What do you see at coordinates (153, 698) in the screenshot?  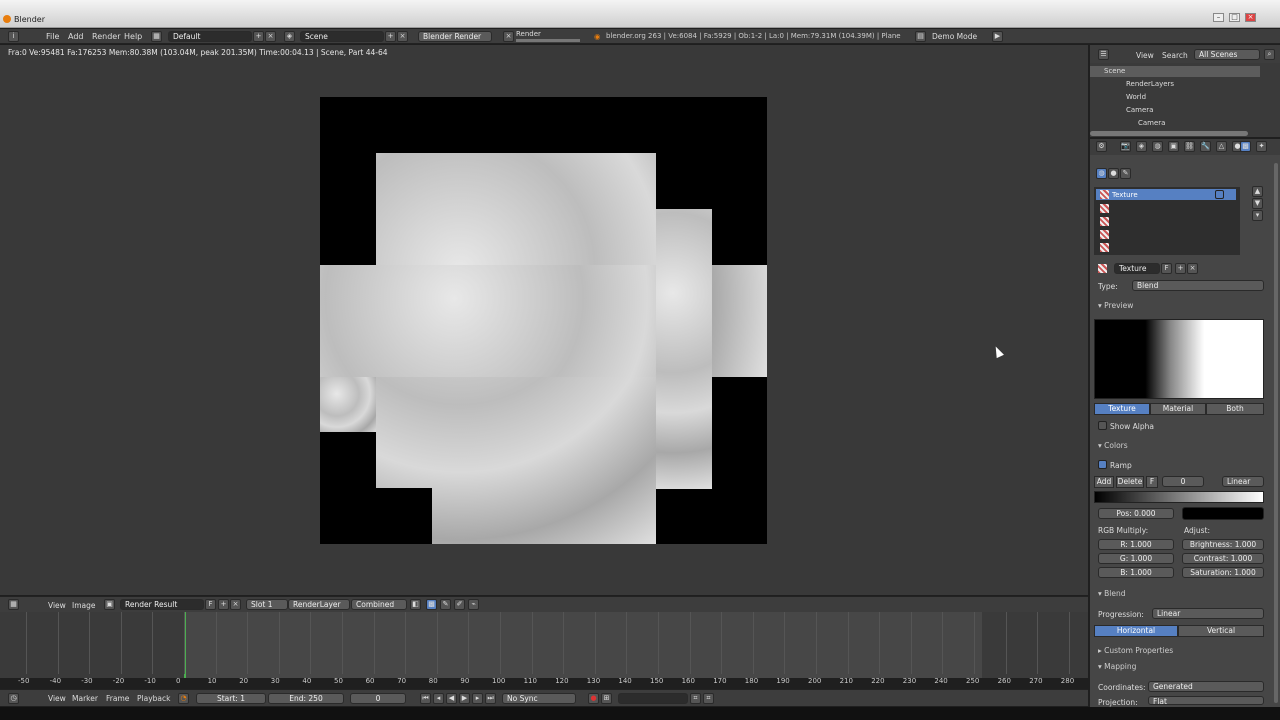 I see `menu-playback: Playback` at bounding box center [153, 698].